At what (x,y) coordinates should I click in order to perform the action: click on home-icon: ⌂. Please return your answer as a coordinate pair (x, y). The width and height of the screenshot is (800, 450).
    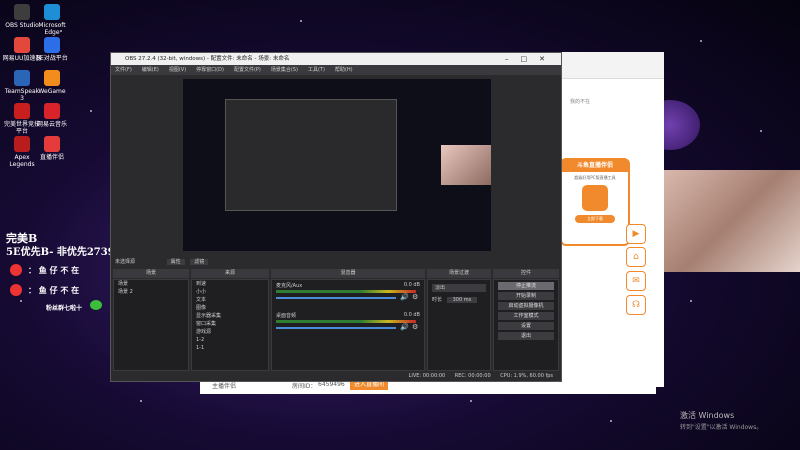
    Looking at the image, I should click on (636, 257).